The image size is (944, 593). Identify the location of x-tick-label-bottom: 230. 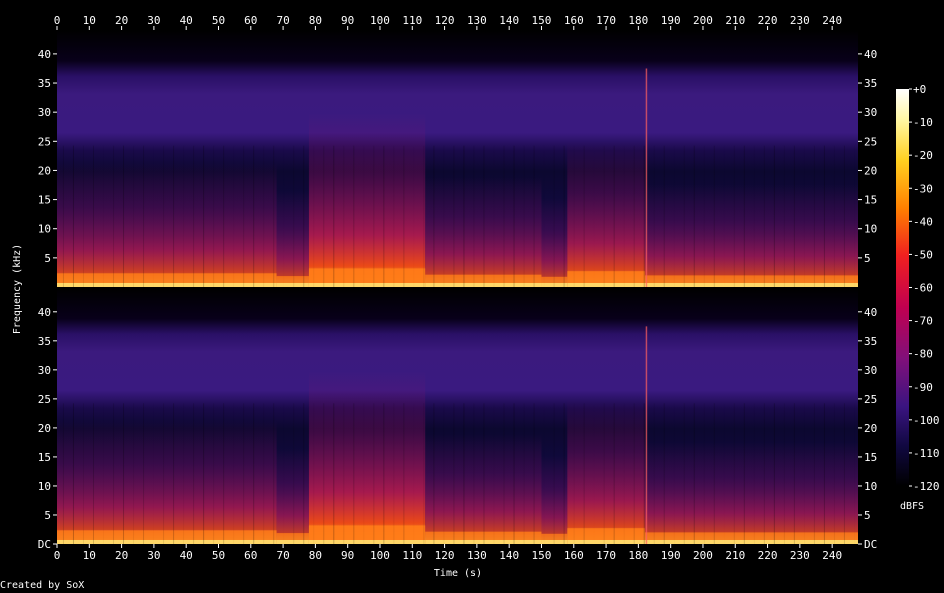
(800, 555).